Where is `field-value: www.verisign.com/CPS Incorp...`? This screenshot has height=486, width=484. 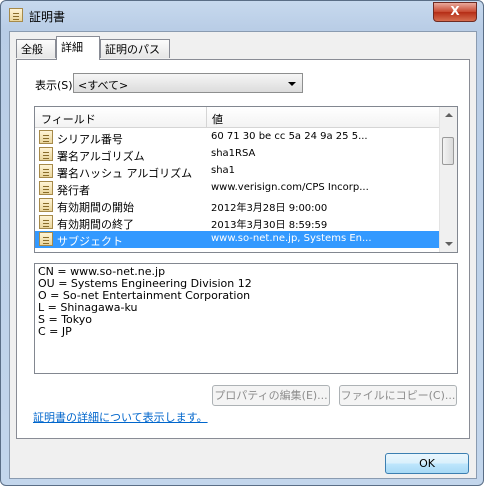
field-value: www.verisign.com/CPS Incorp... is located at coordinates (290, 187).